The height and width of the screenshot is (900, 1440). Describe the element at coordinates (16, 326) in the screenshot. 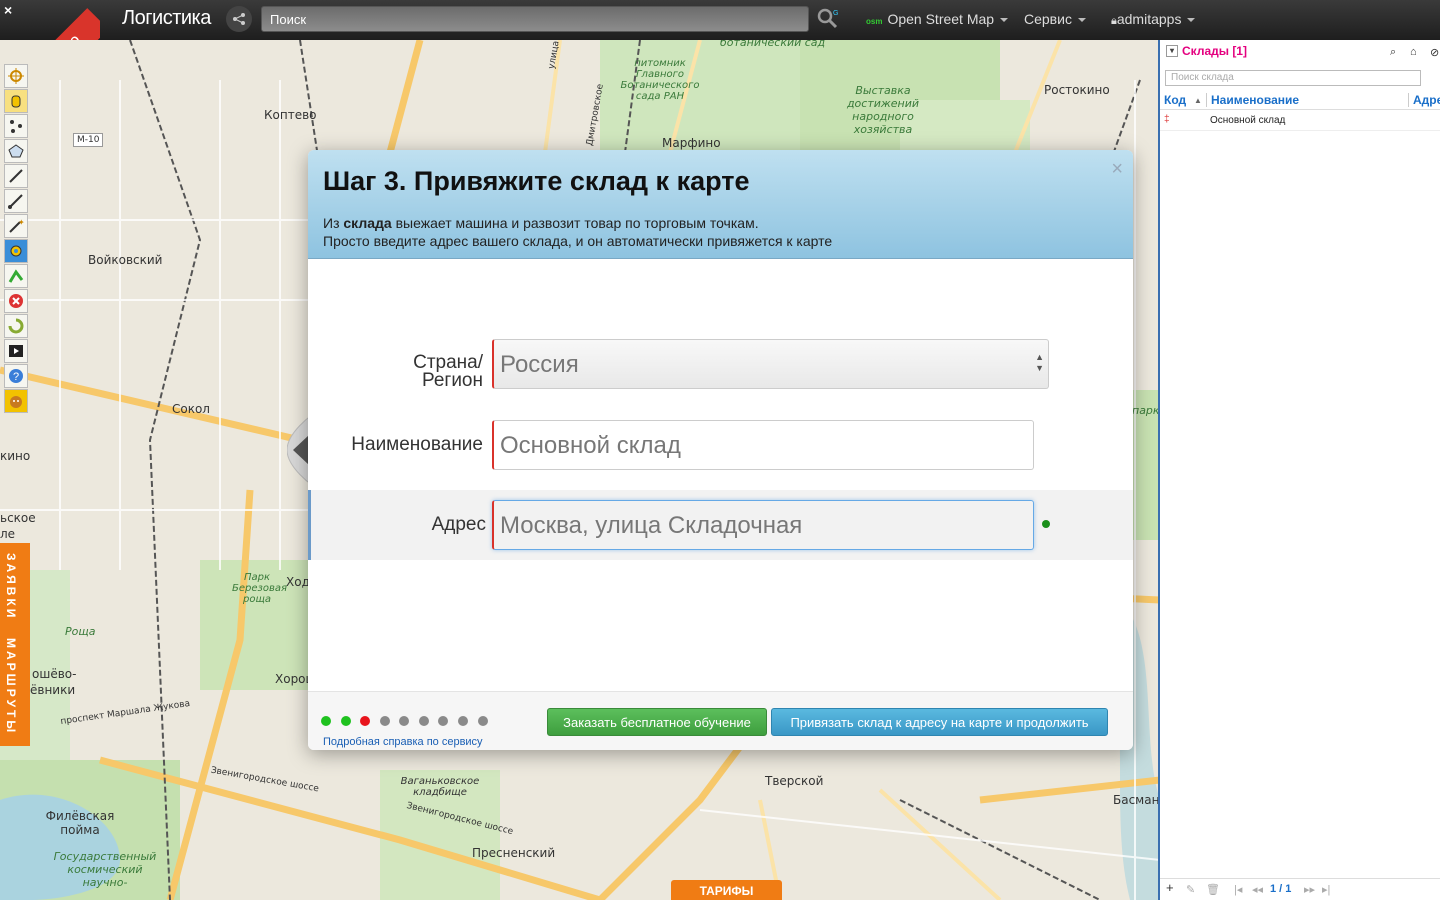

I see `refresh-icon` at that location.